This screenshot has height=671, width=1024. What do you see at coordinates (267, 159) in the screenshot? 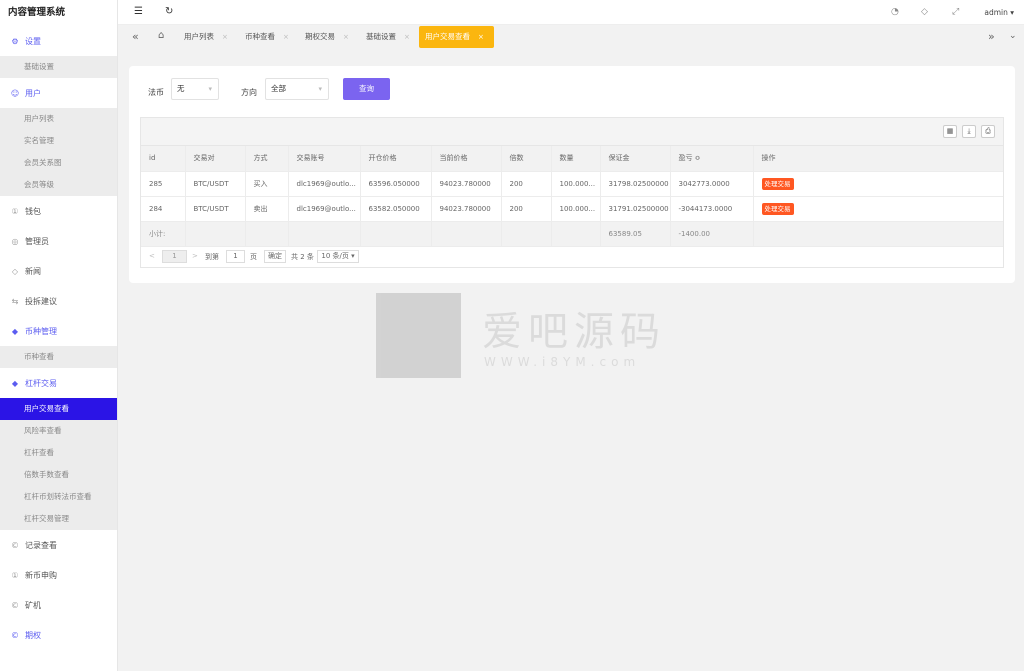
I see `column-header: 方式` at bounding box center [267, 159].